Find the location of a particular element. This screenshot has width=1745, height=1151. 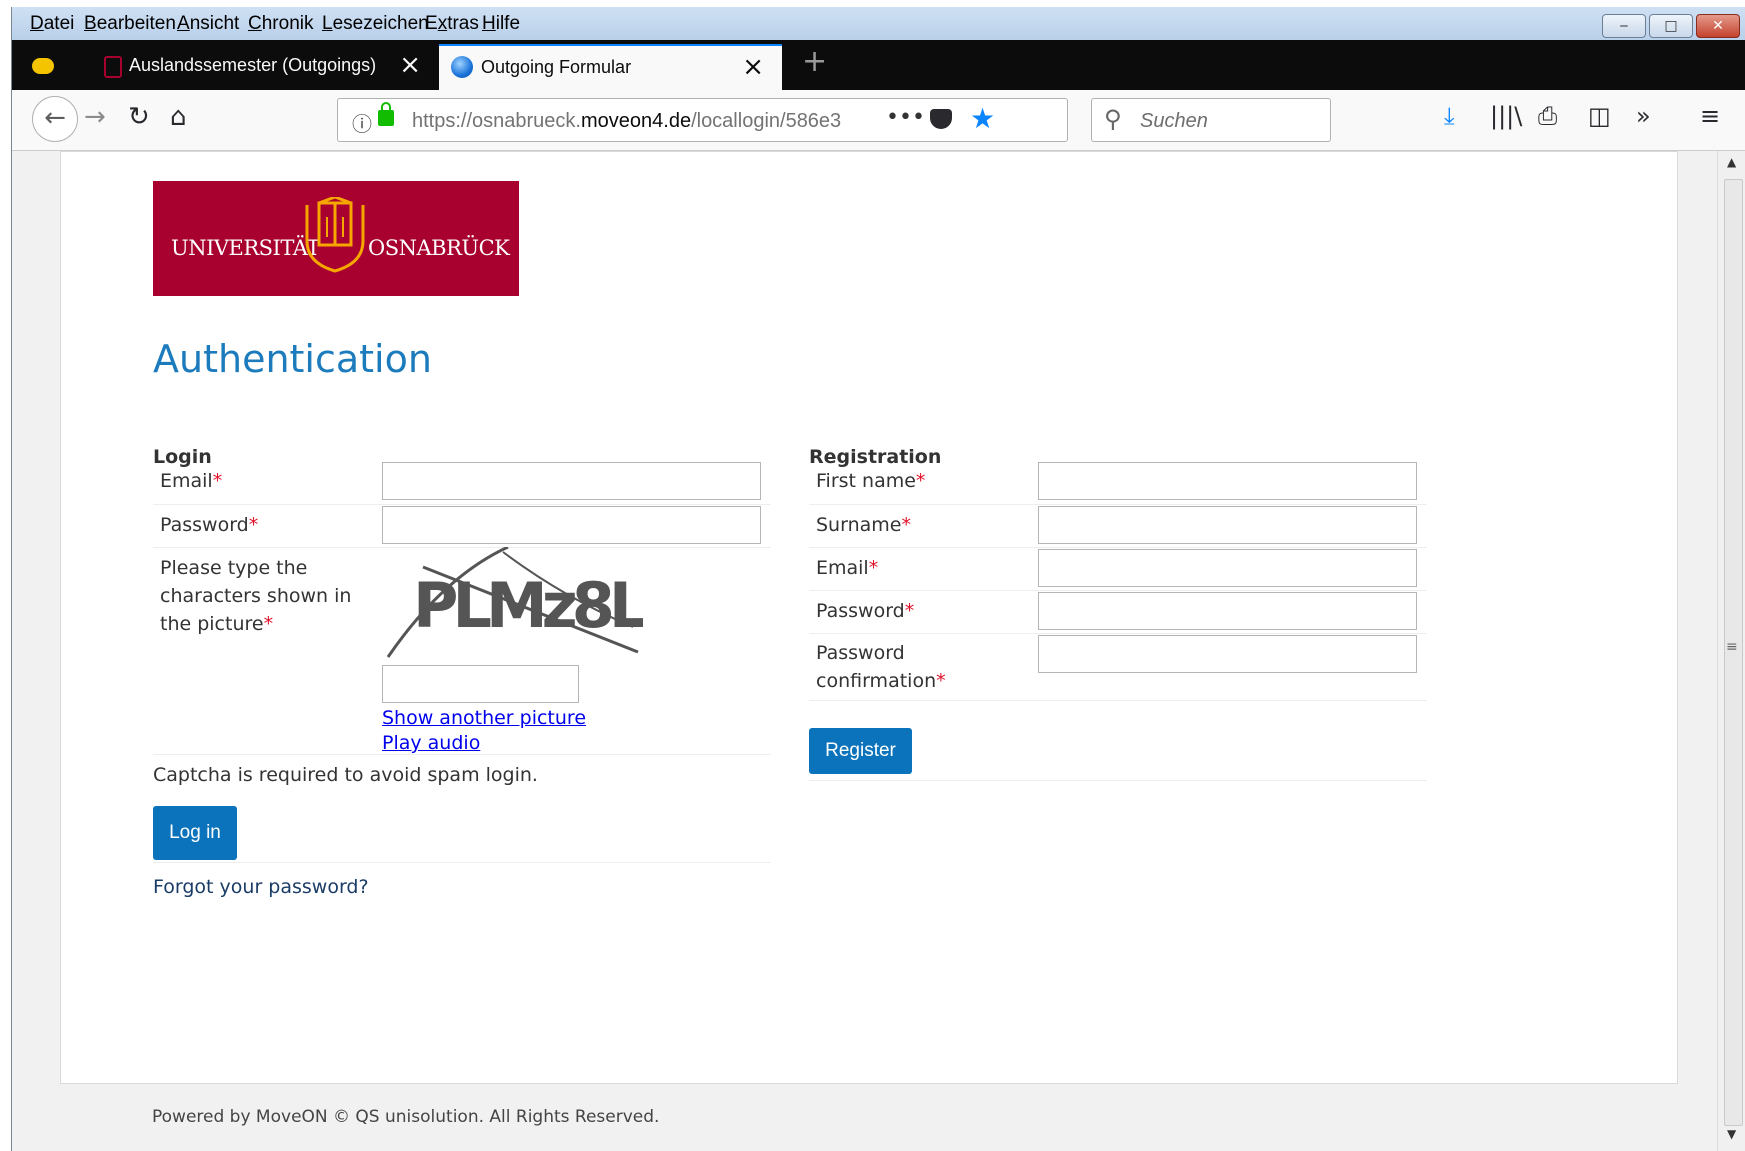

tab-outgoing-formular: Outgoing Formular × is located at coordinates (610, 67).